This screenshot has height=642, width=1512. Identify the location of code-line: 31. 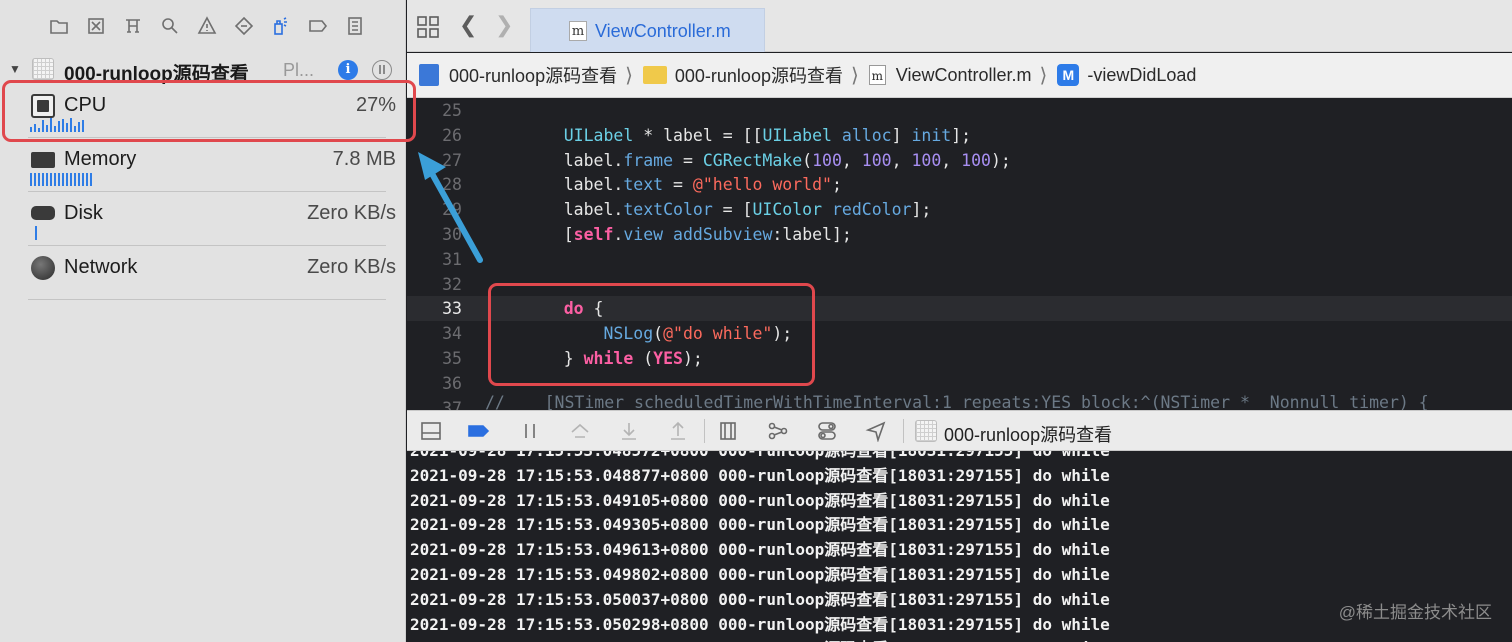
(959, 259).